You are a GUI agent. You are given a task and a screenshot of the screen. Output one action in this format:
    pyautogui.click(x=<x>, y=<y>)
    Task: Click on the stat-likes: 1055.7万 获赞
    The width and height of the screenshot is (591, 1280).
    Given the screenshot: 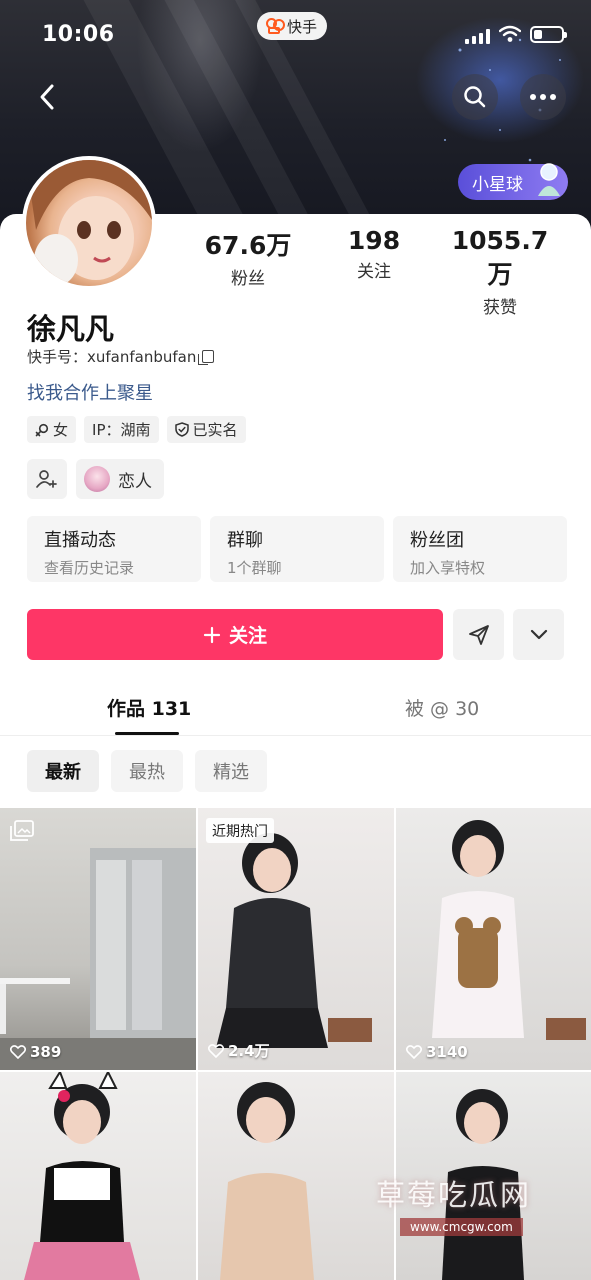 What is the action you would take?
    pyautogui.click(x=500, y=272)
    